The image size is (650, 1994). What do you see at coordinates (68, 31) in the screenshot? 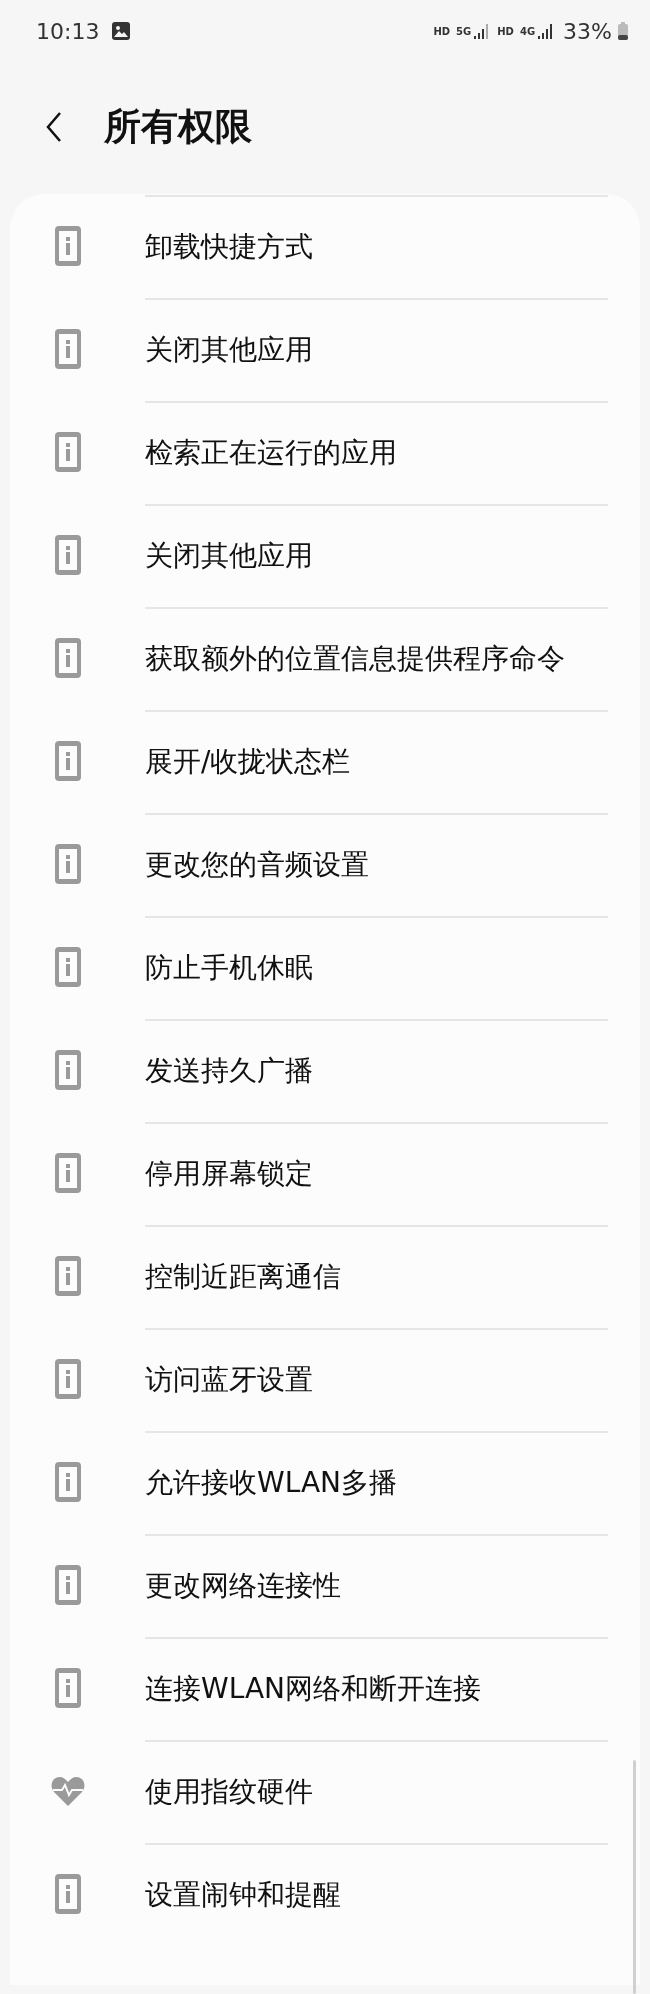
I see `status-time: 10:13` at bounding box center [68, 31].